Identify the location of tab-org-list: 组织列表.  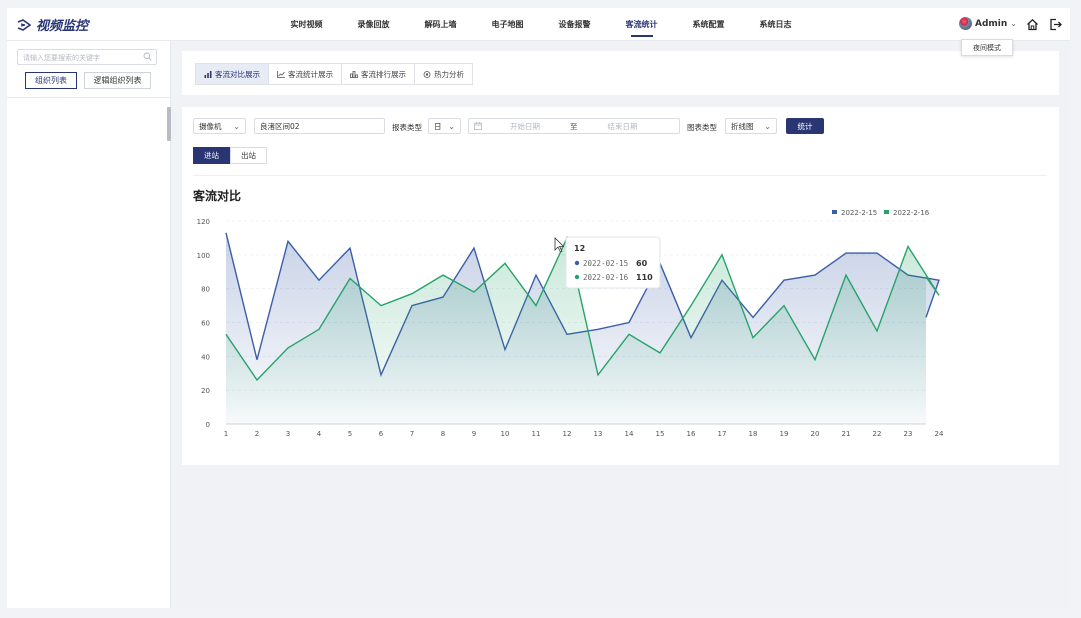
(51, 80).